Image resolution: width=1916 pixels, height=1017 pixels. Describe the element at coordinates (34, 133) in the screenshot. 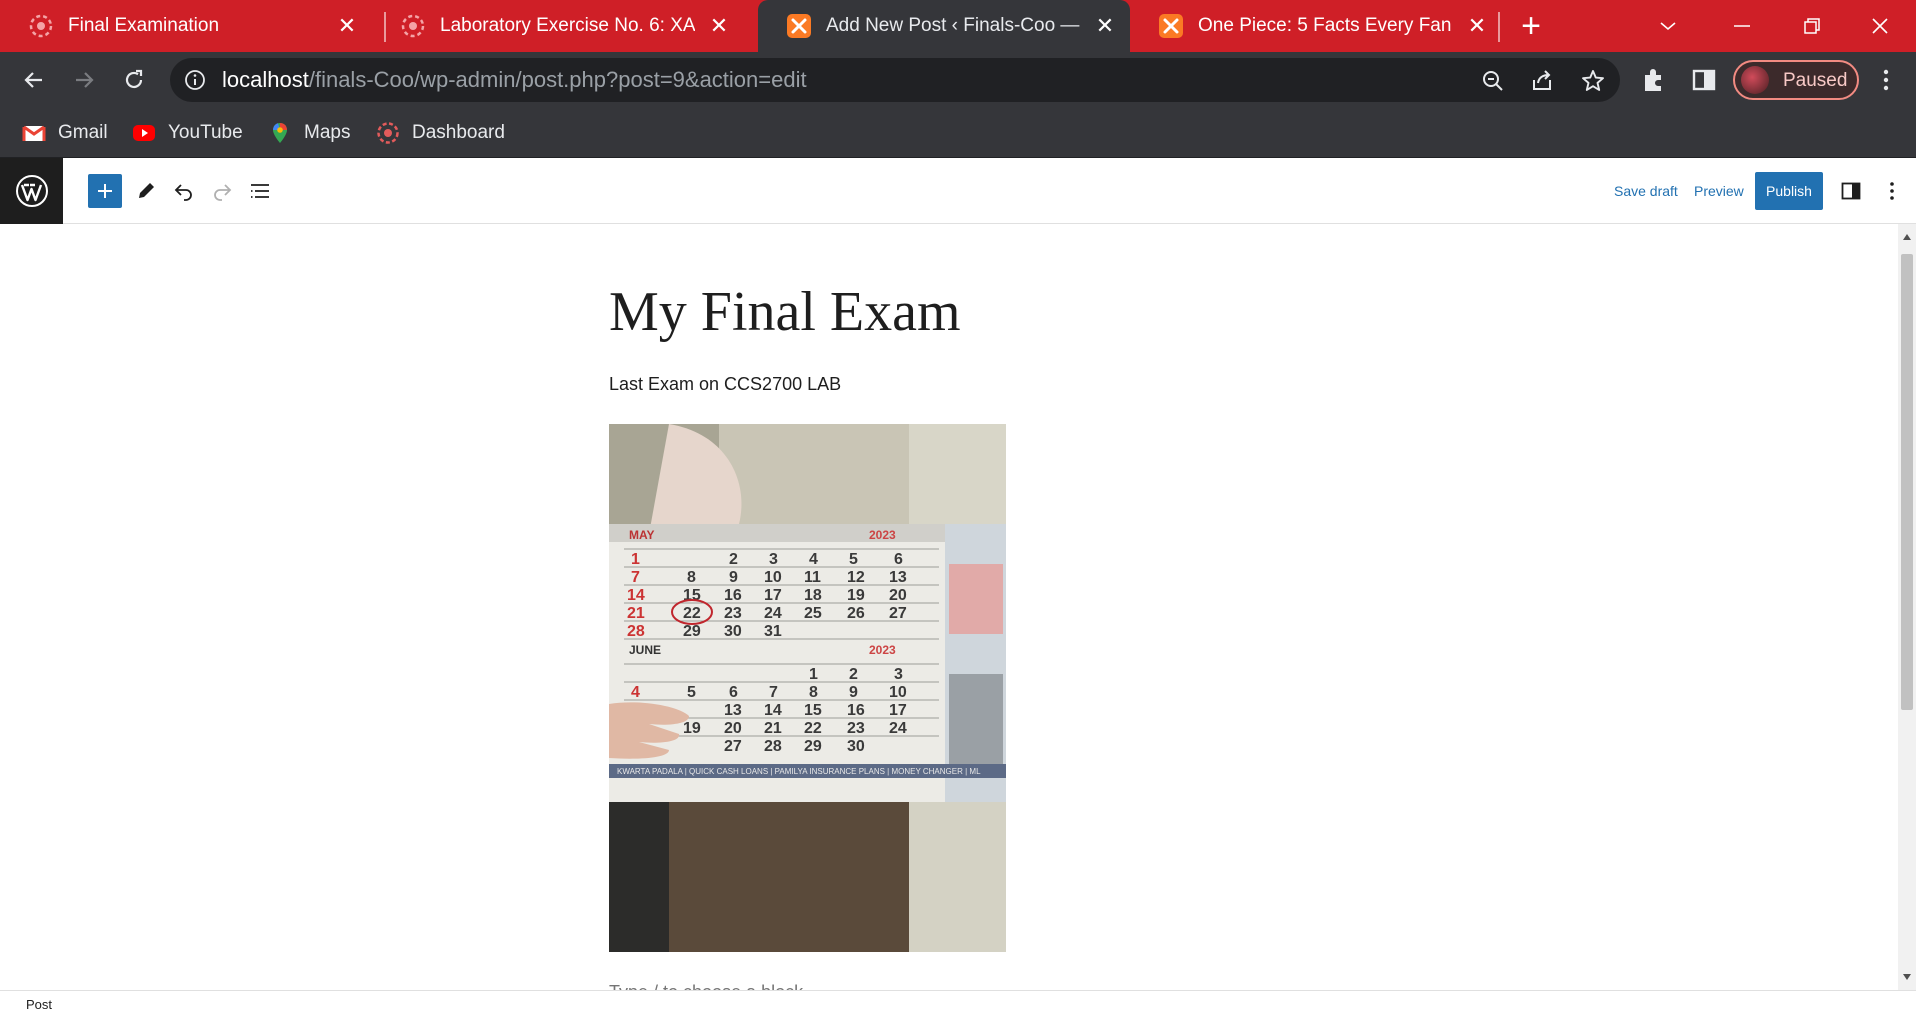

I see `gmail-icon` at that location.